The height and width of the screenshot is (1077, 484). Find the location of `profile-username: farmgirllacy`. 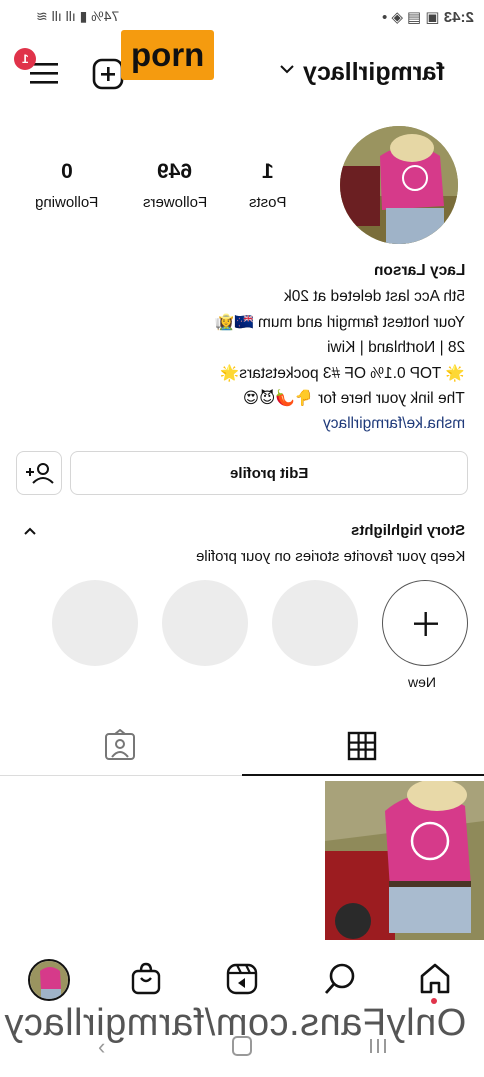

profile-username: farmgirllacy is located at coordinates (374, 72).